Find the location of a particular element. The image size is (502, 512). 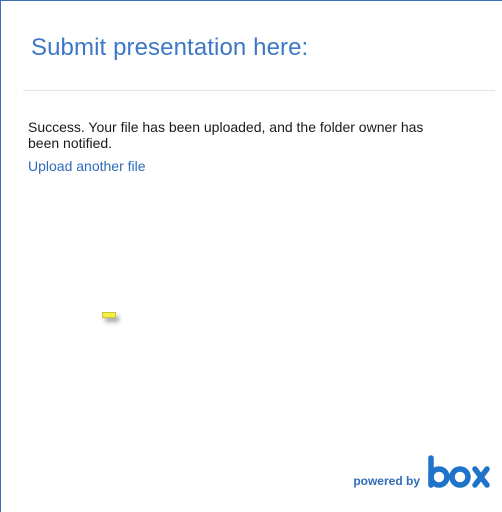

box-logo-icon is located at coordinates (459, 471).